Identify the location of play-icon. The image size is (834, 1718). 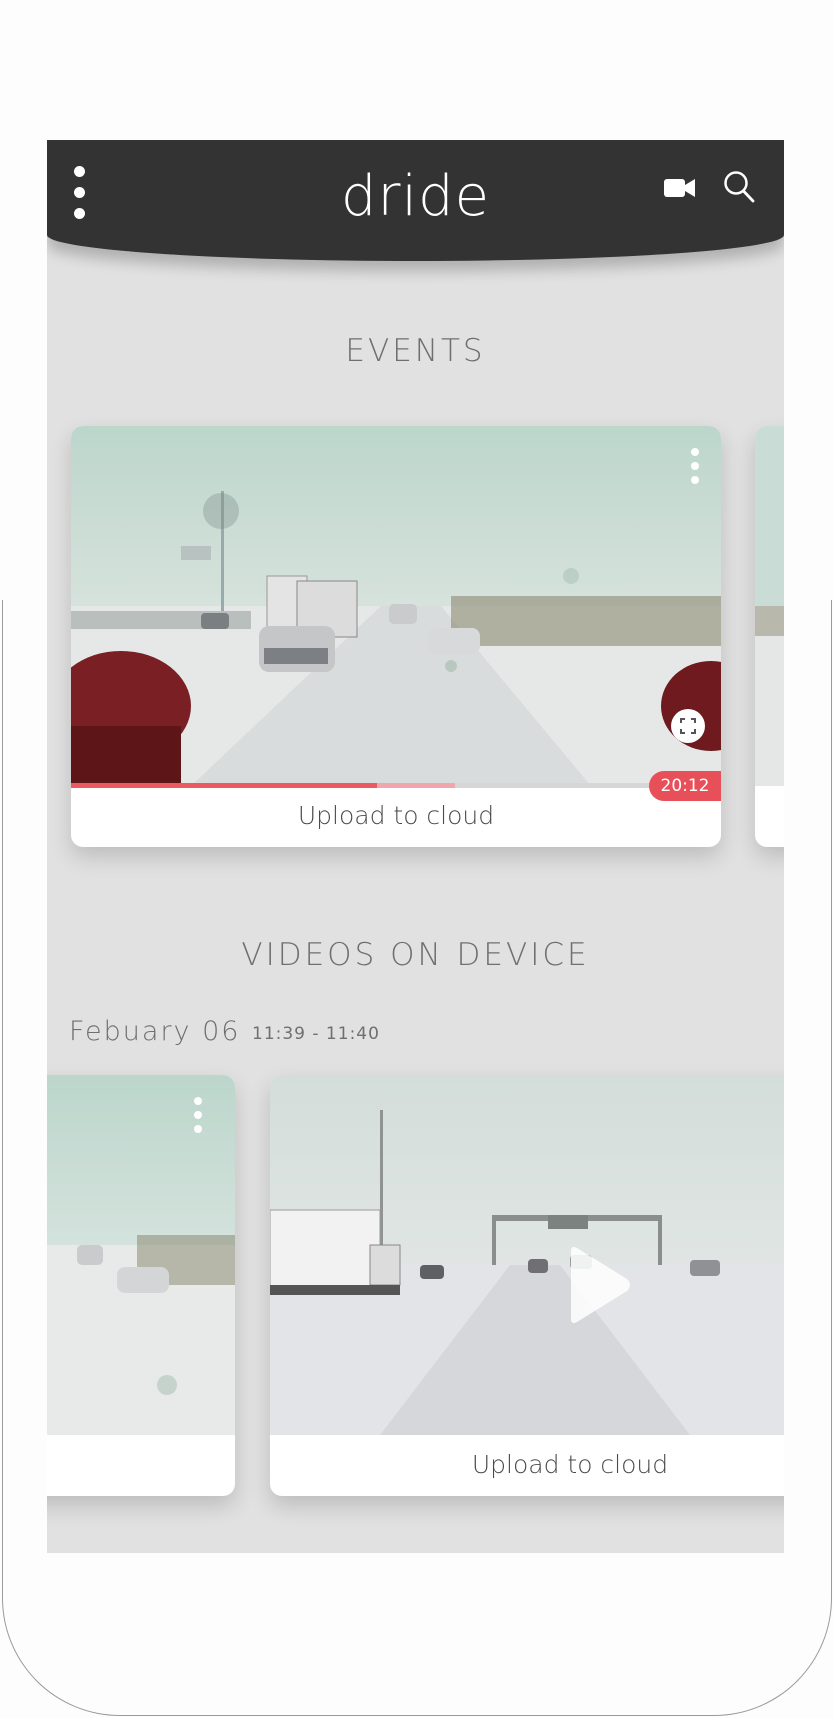
(598, 1285).